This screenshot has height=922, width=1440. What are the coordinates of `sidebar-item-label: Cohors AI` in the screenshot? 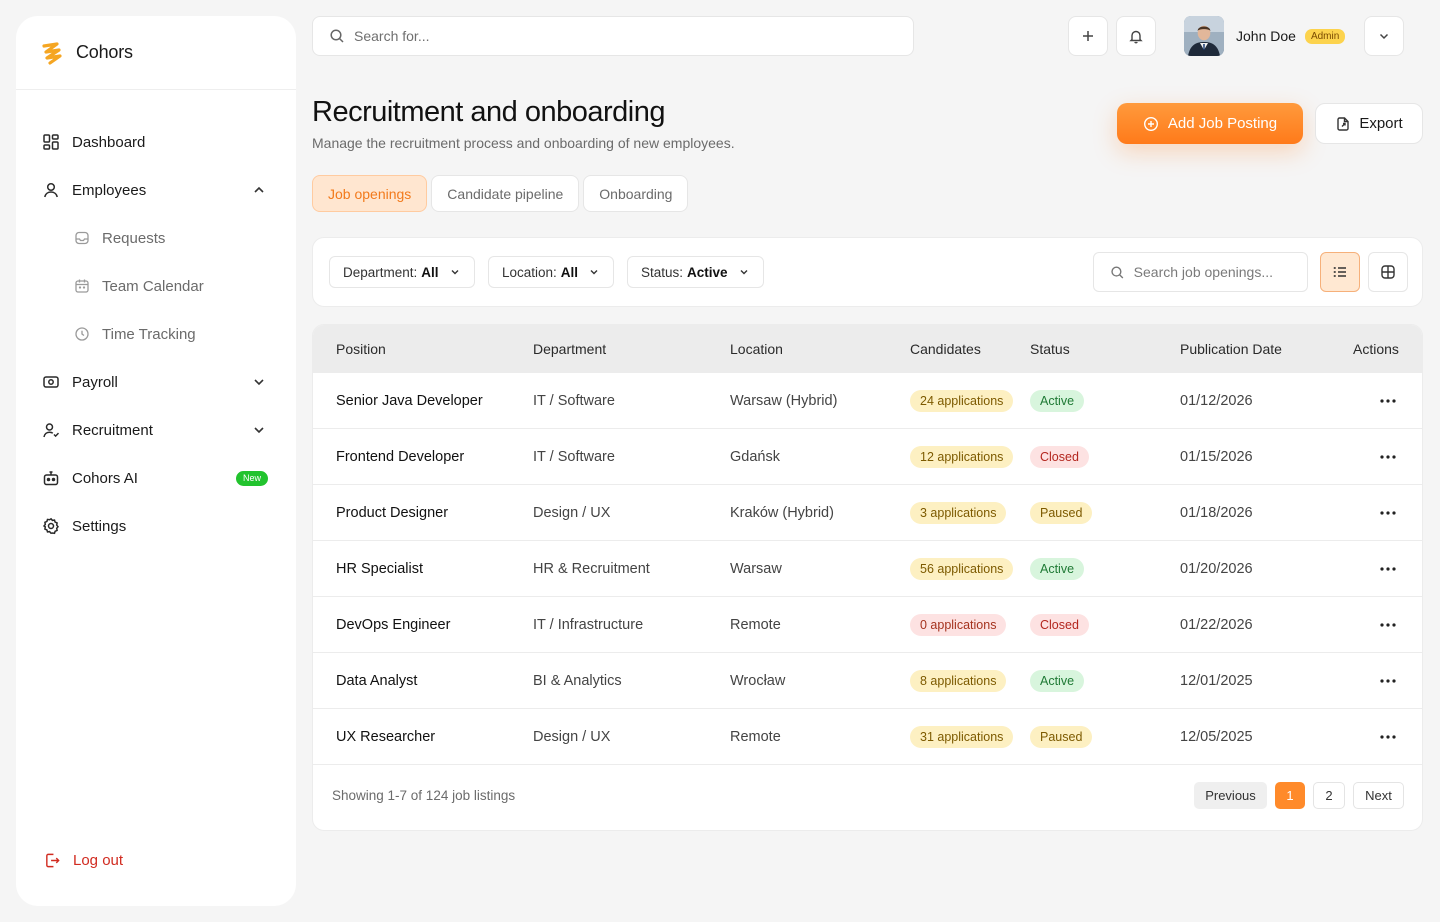 It's located at (105, 478).